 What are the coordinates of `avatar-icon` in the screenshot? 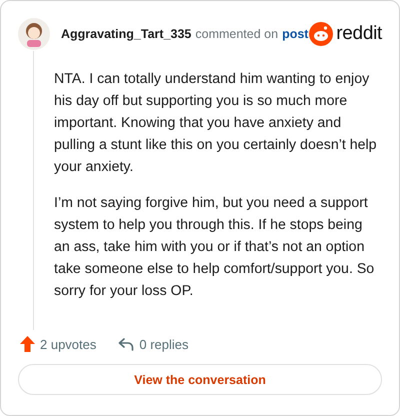 It's located at (34, 34).